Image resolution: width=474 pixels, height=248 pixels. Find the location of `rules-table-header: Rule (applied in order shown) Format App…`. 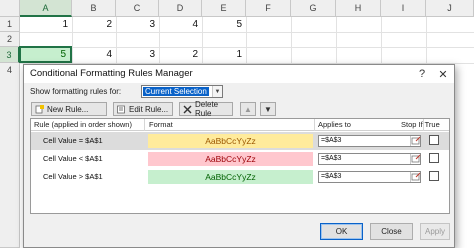

rules-table-header: Rule (applied in order shown) Format App… is located at coordinates (240, 125).